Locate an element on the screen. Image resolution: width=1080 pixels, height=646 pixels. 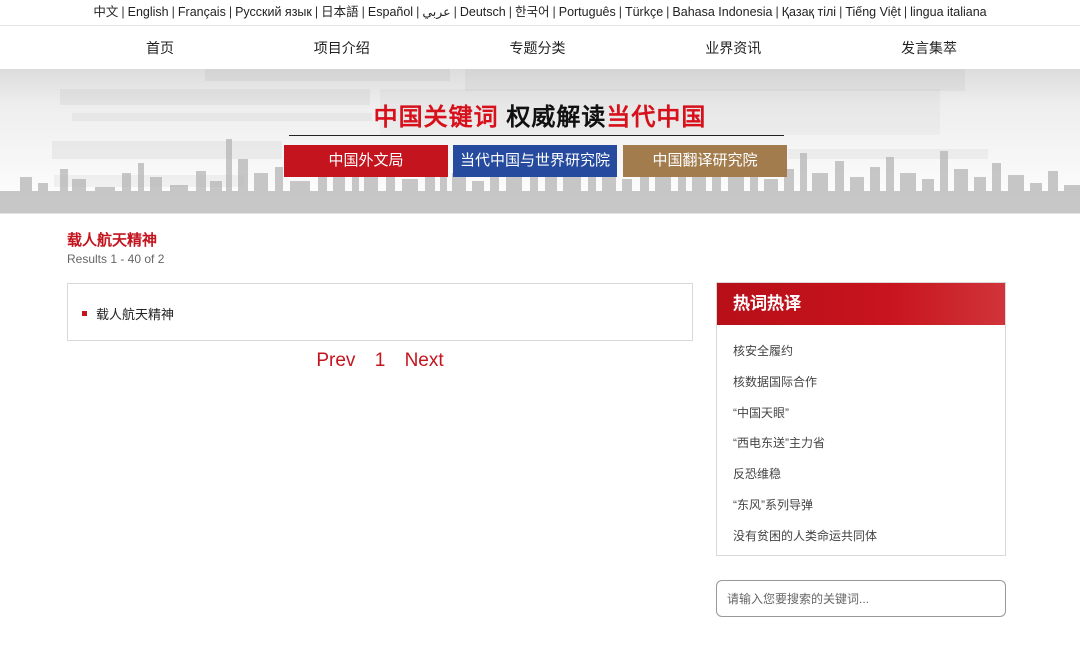
lang-link: Deutsch is located at coordinates (483, 12).